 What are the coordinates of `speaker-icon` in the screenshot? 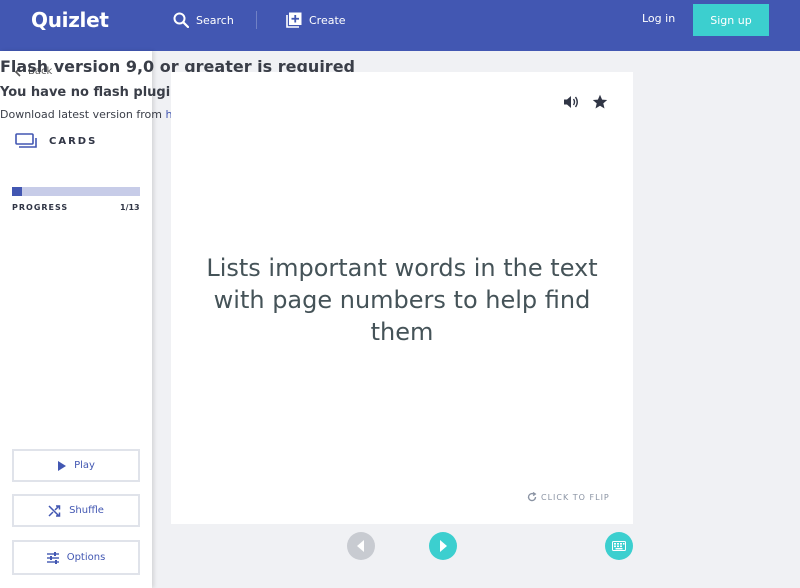 It's located at (571, 102).